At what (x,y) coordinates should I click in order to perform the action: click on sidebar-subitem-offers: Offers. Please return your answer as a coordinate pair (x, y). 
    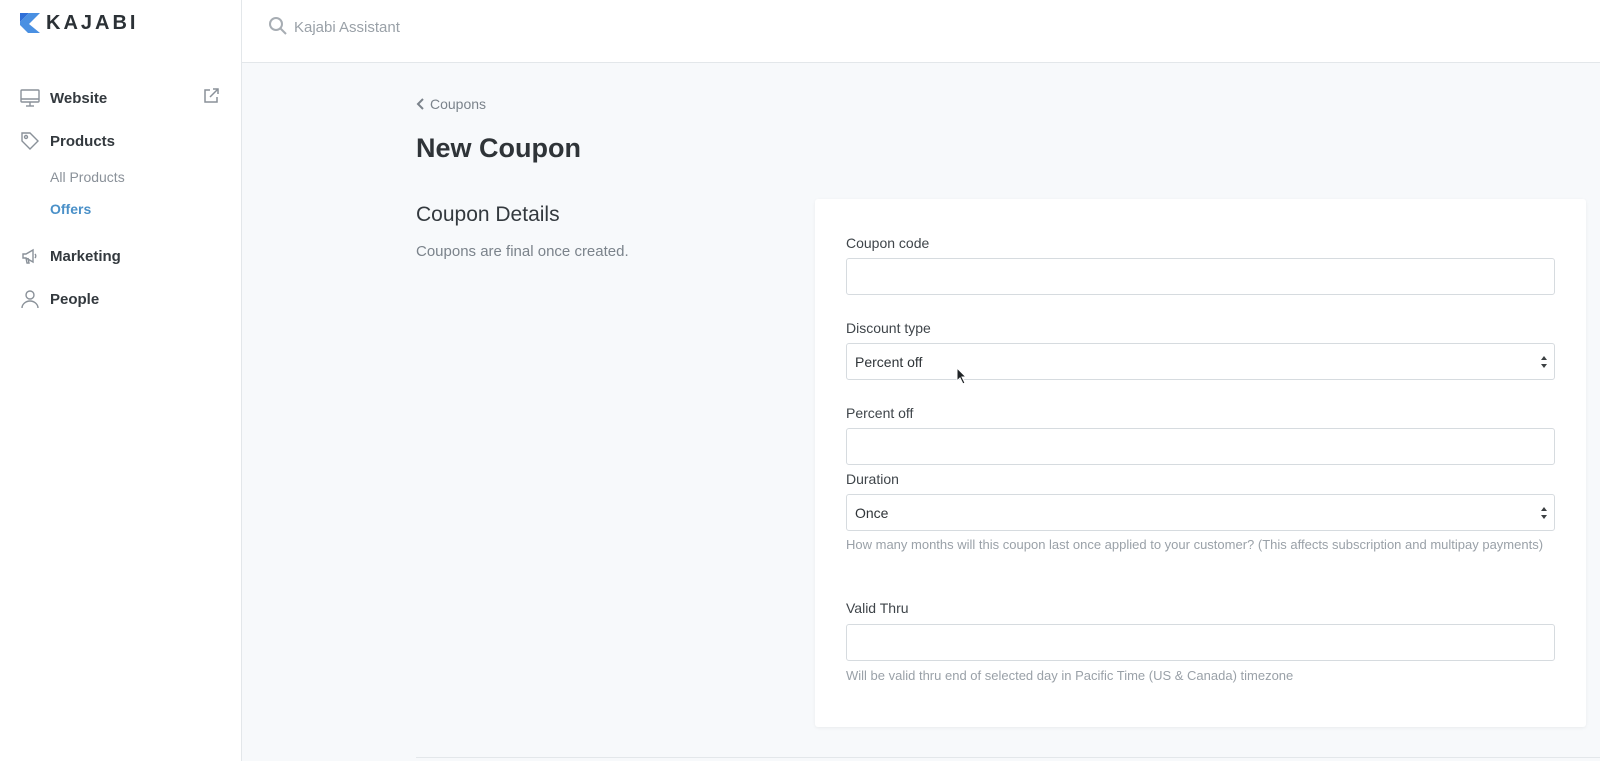
    Looking at the image, I should click on (70, 209).